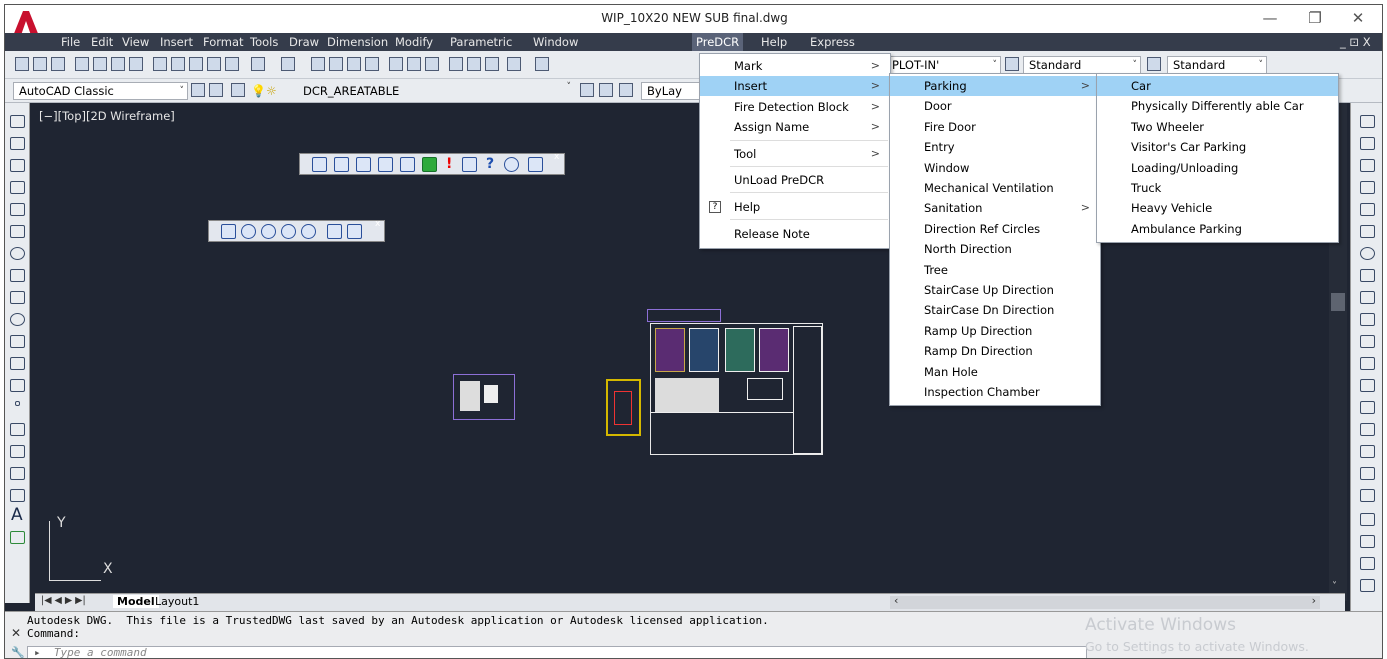  I want to click on minimize-button: —, so click(1270, 19).